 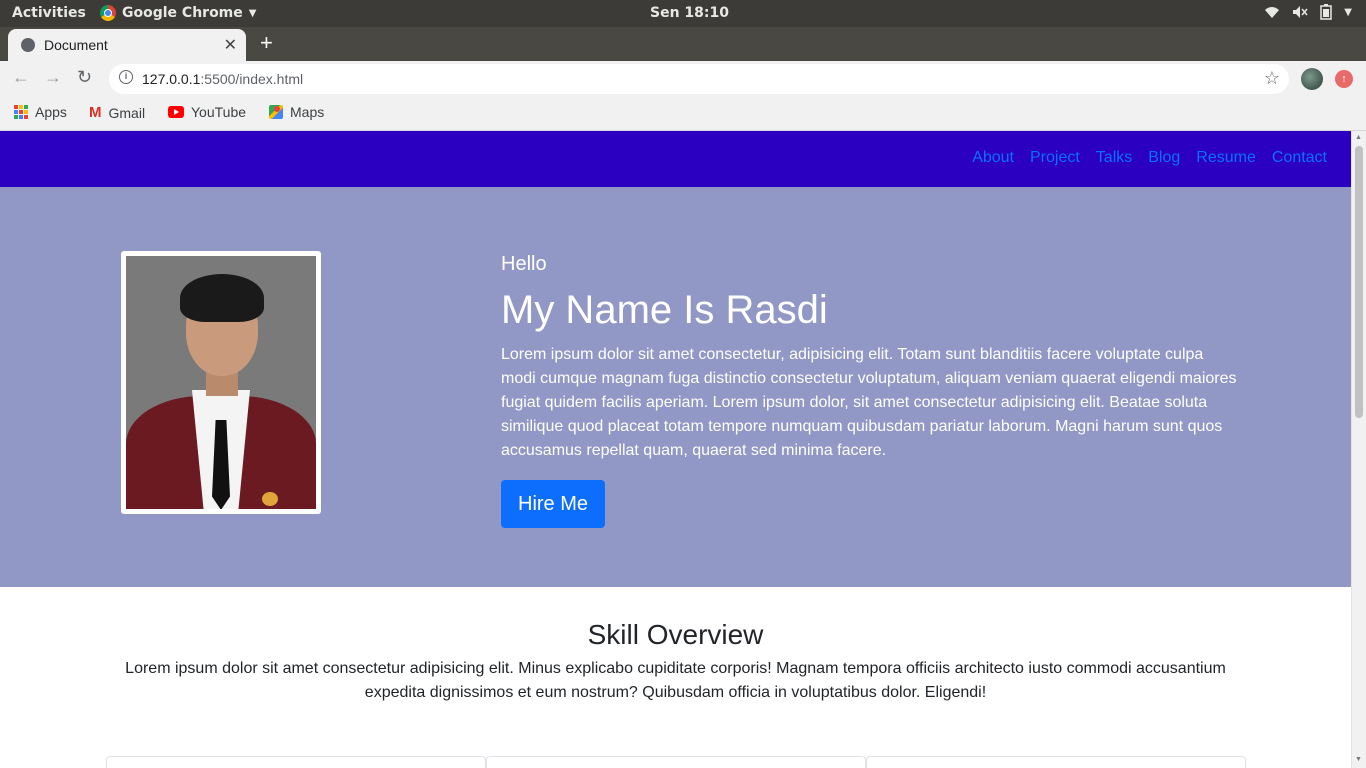 I want to click on scroll-up-icon: ▲, so click(x=1358, y=137).